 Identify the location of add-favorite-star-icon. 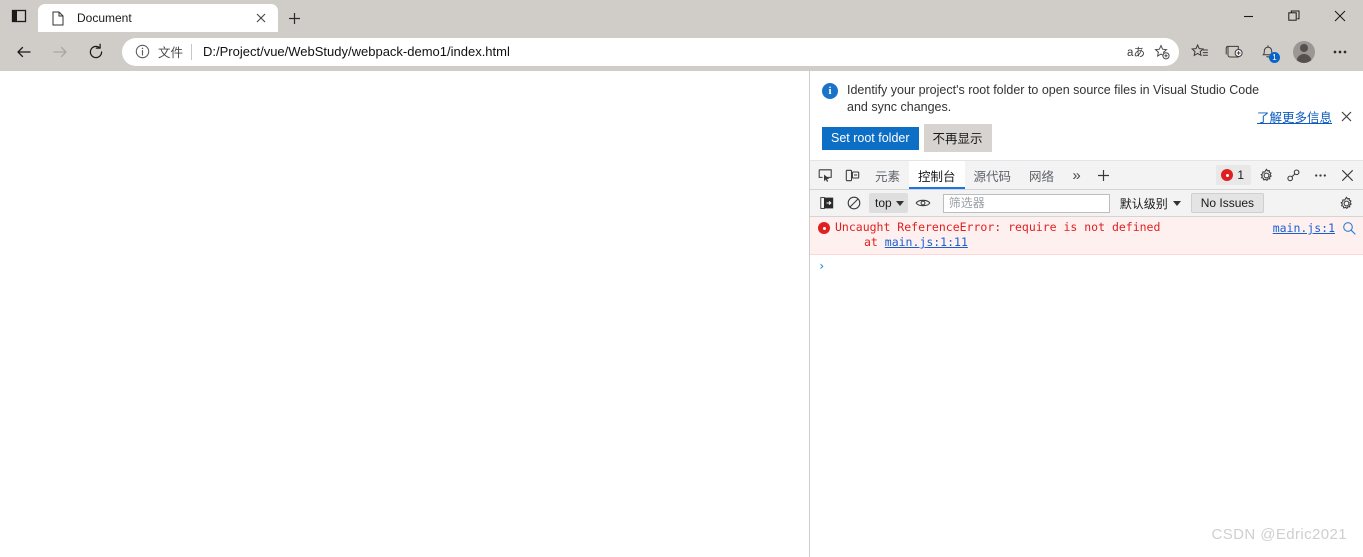
(1162, 51).